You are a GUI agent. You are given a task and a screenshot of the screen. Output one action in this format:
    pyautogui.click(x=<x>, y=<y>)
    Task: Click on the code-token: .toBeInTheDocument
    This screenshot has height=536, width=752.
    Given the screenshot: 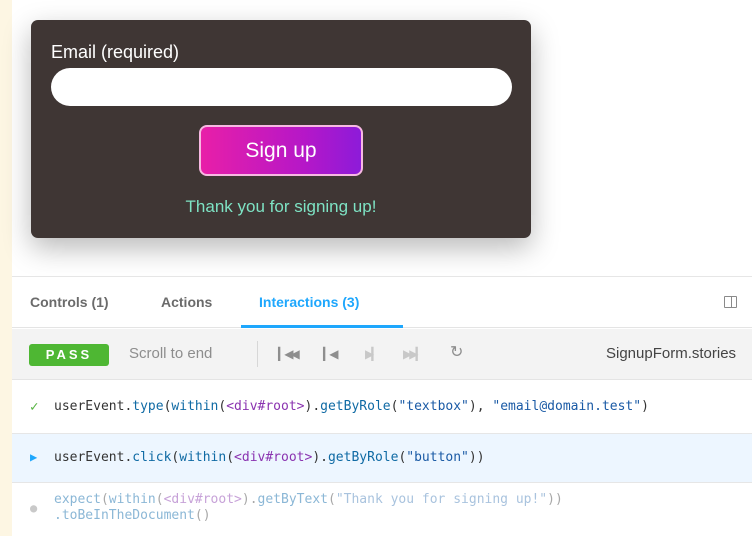 What is the action you would take?
    pyautogui.click(x=124, y=515)
    